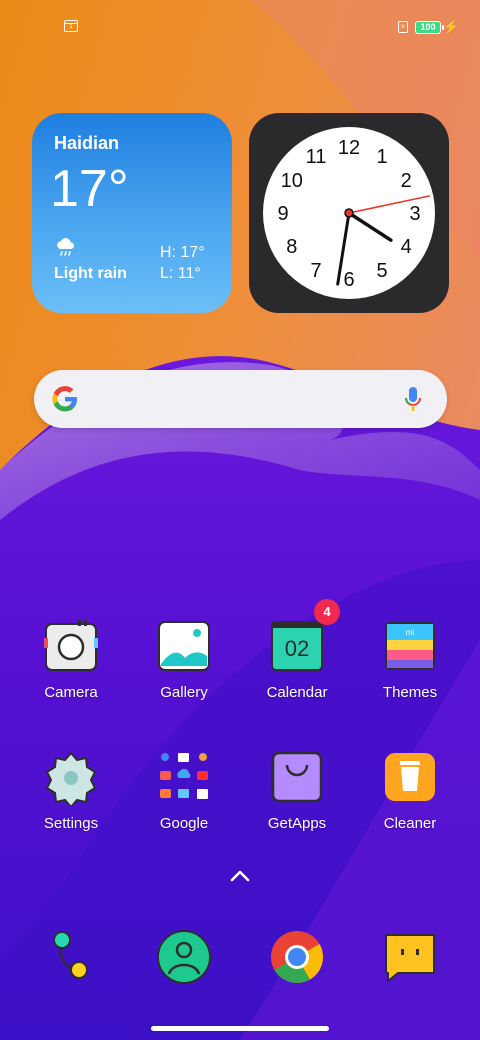  What do you see at coordinates (451, 26) in the screenshot?
I see `bolt-icon: ⚡` at bounding box center [451, 26].